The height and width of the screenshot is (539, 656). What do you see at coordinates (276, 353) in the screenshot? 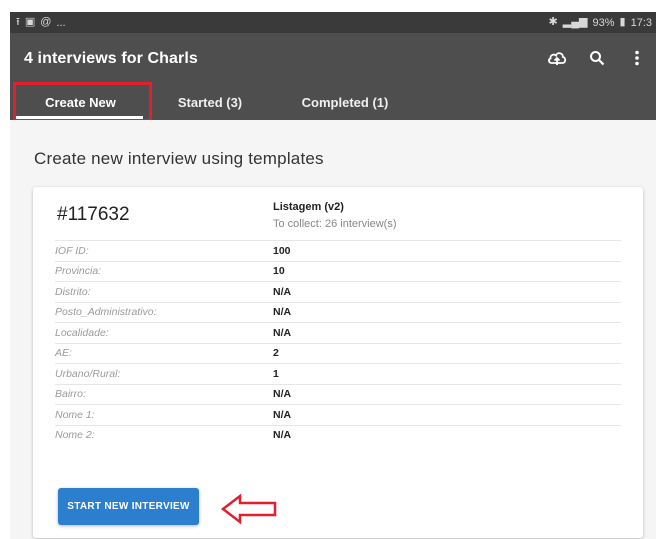
I see `field-value: 2` at bounding box center [276, 353].